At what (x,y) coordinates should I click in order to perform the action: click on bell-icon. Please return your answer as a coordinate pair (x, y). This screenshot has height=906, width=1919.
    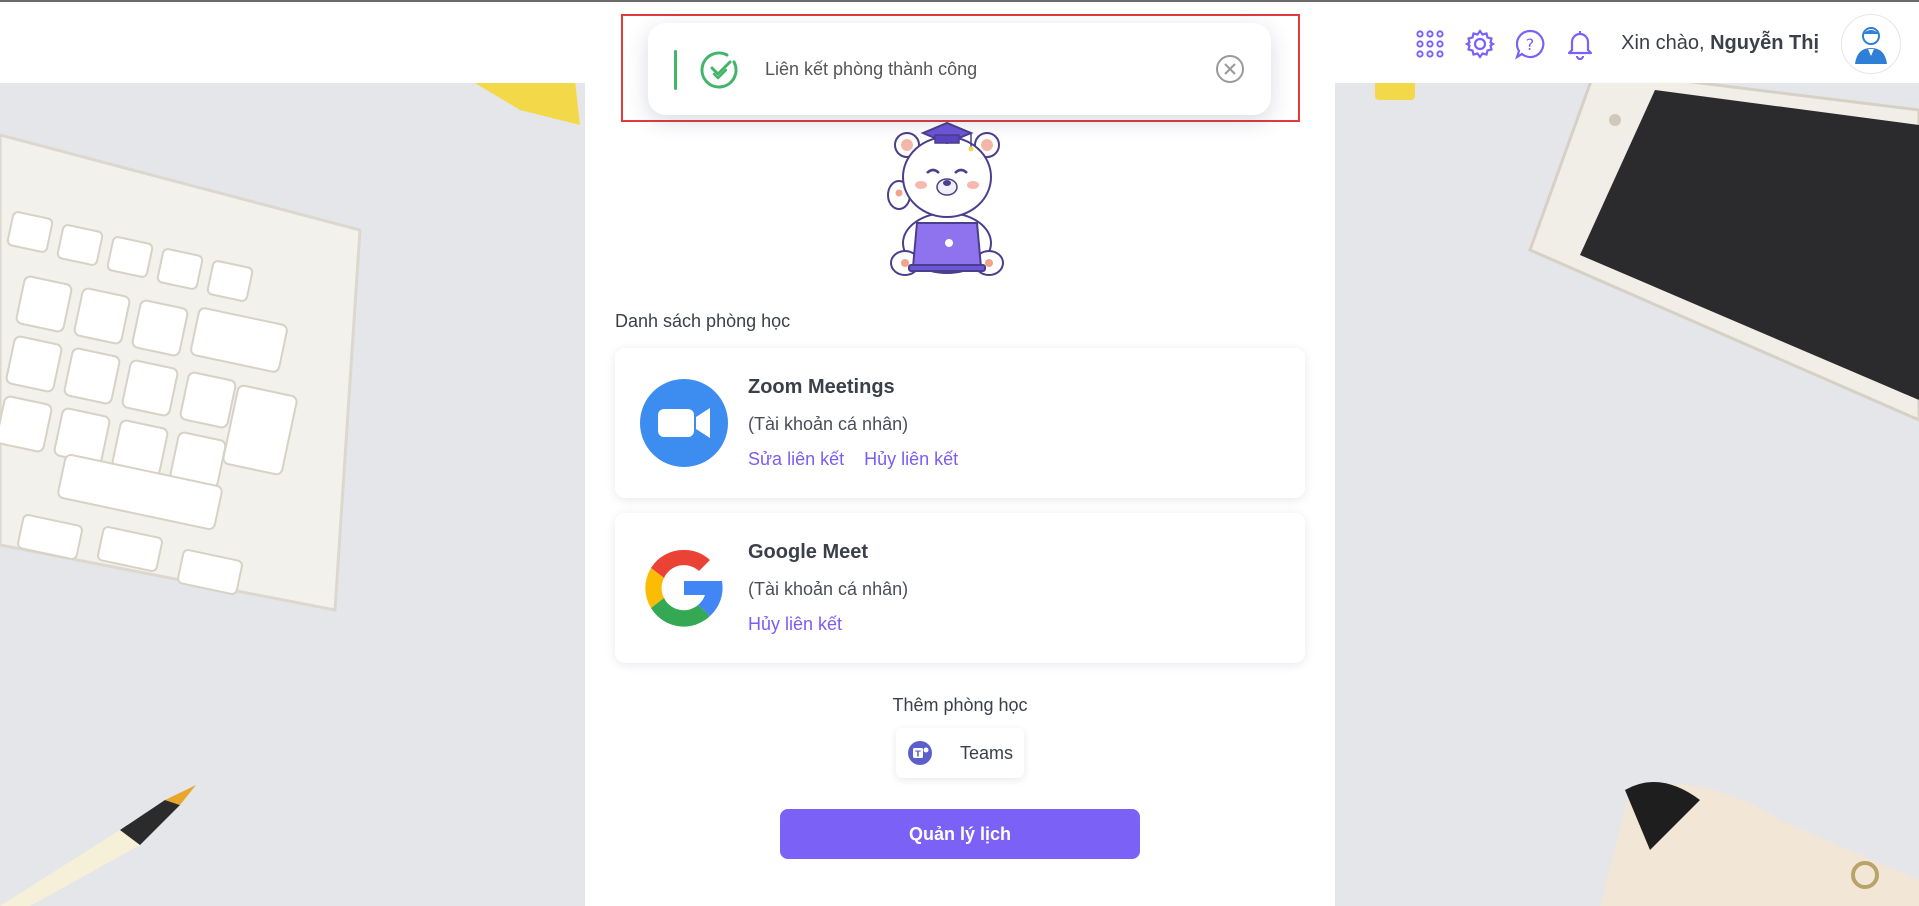
    Looking at the image, I should click on (1580, 44).